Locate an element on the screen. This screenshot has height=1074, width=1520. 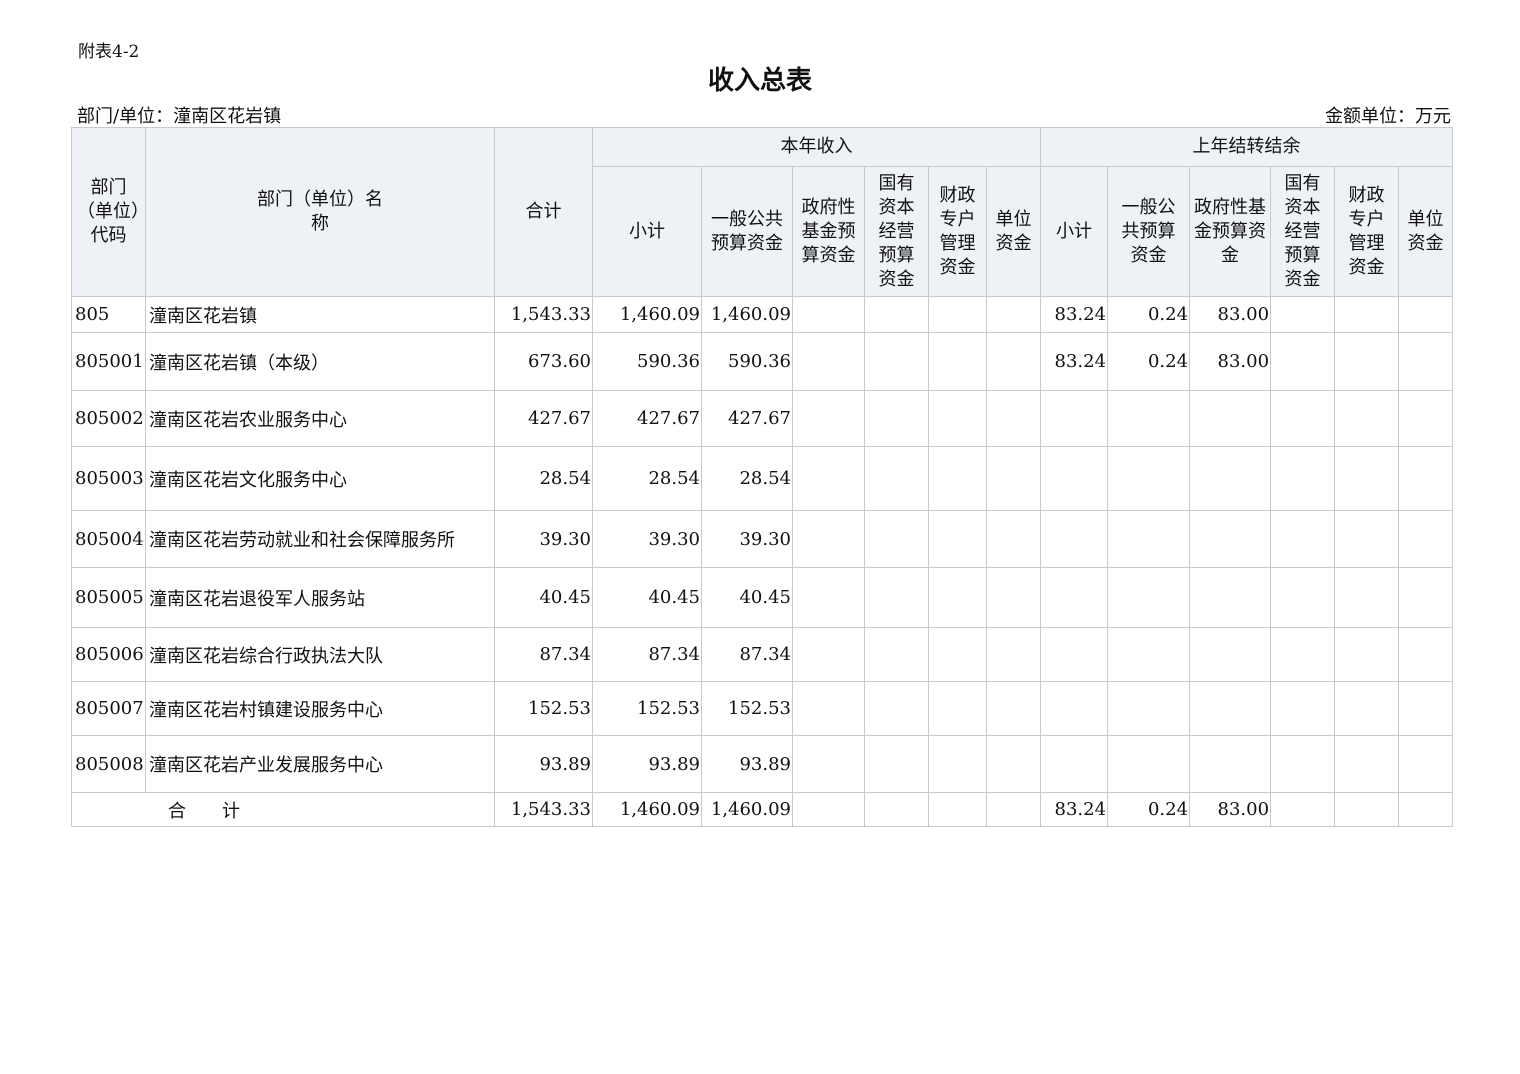
header-prior-general-budget: 一般公共预算资金 is located at coordinates (1149, 231).